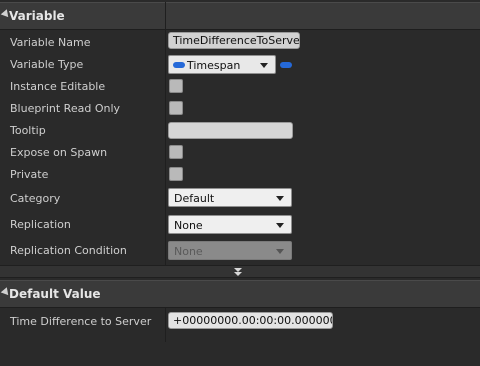 Image resolution: width=480 pixels, height=366 pixels. I want to click on tooltip-label: Tooltip, so click(28, 130).